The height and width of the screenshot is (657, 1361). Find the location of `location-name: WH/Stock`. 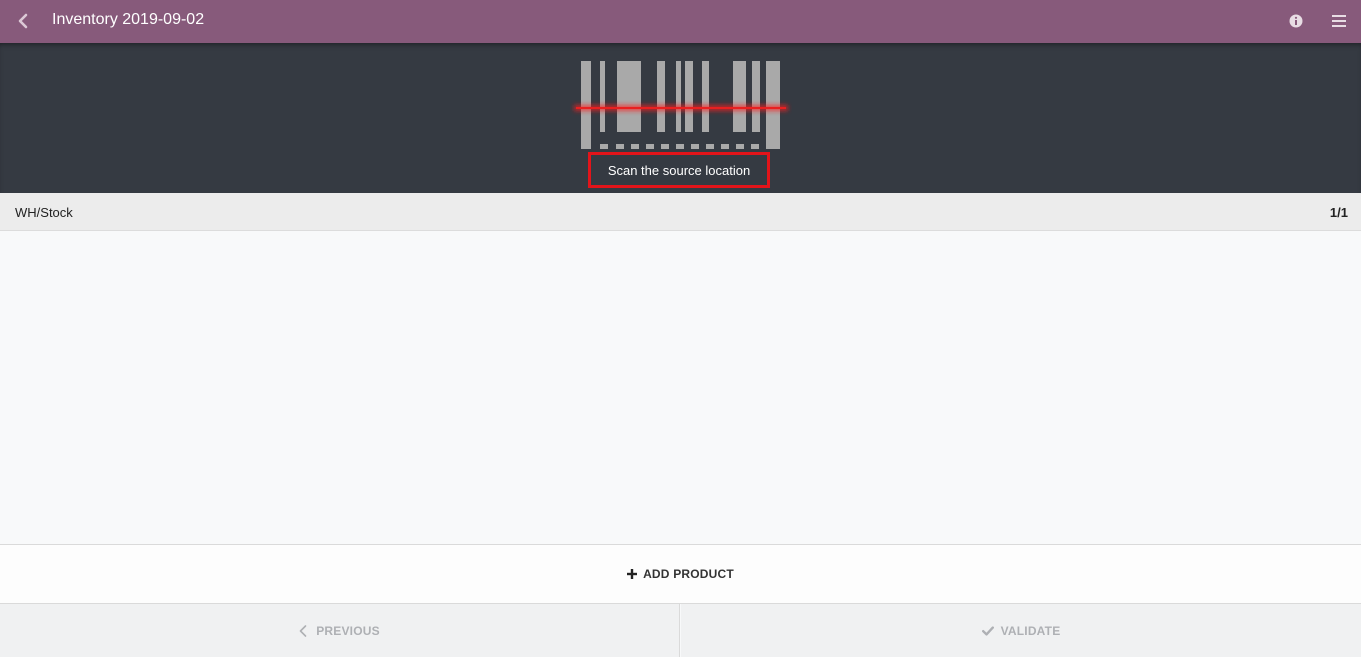

location-name: WH/Stock is located at coordinates (44, 212).